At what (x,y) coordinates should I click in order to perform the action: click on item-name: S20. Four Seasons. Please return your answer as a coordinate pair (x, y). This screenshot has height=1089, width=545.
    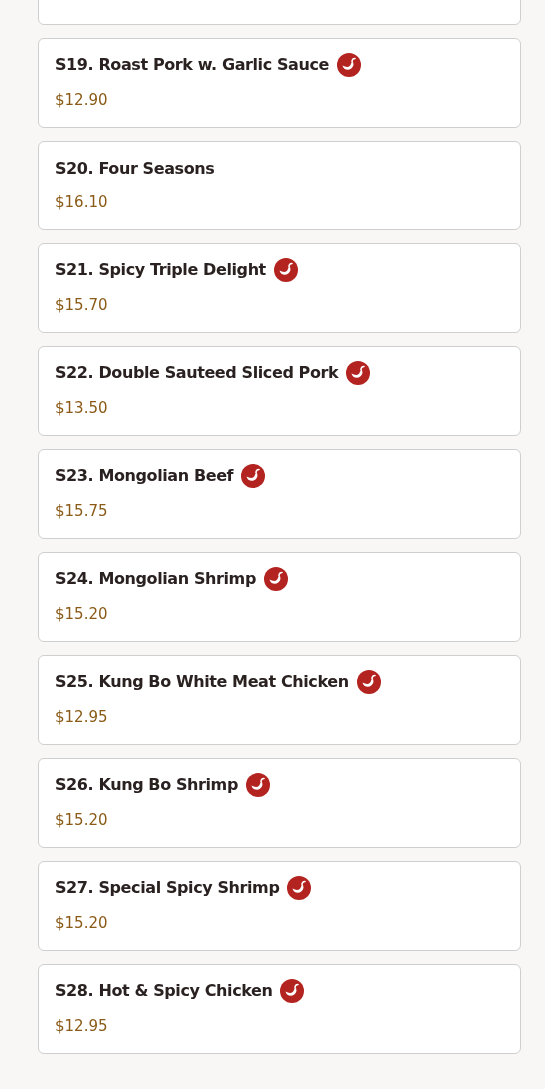
    Looking at the image, I should click on (135, 169).